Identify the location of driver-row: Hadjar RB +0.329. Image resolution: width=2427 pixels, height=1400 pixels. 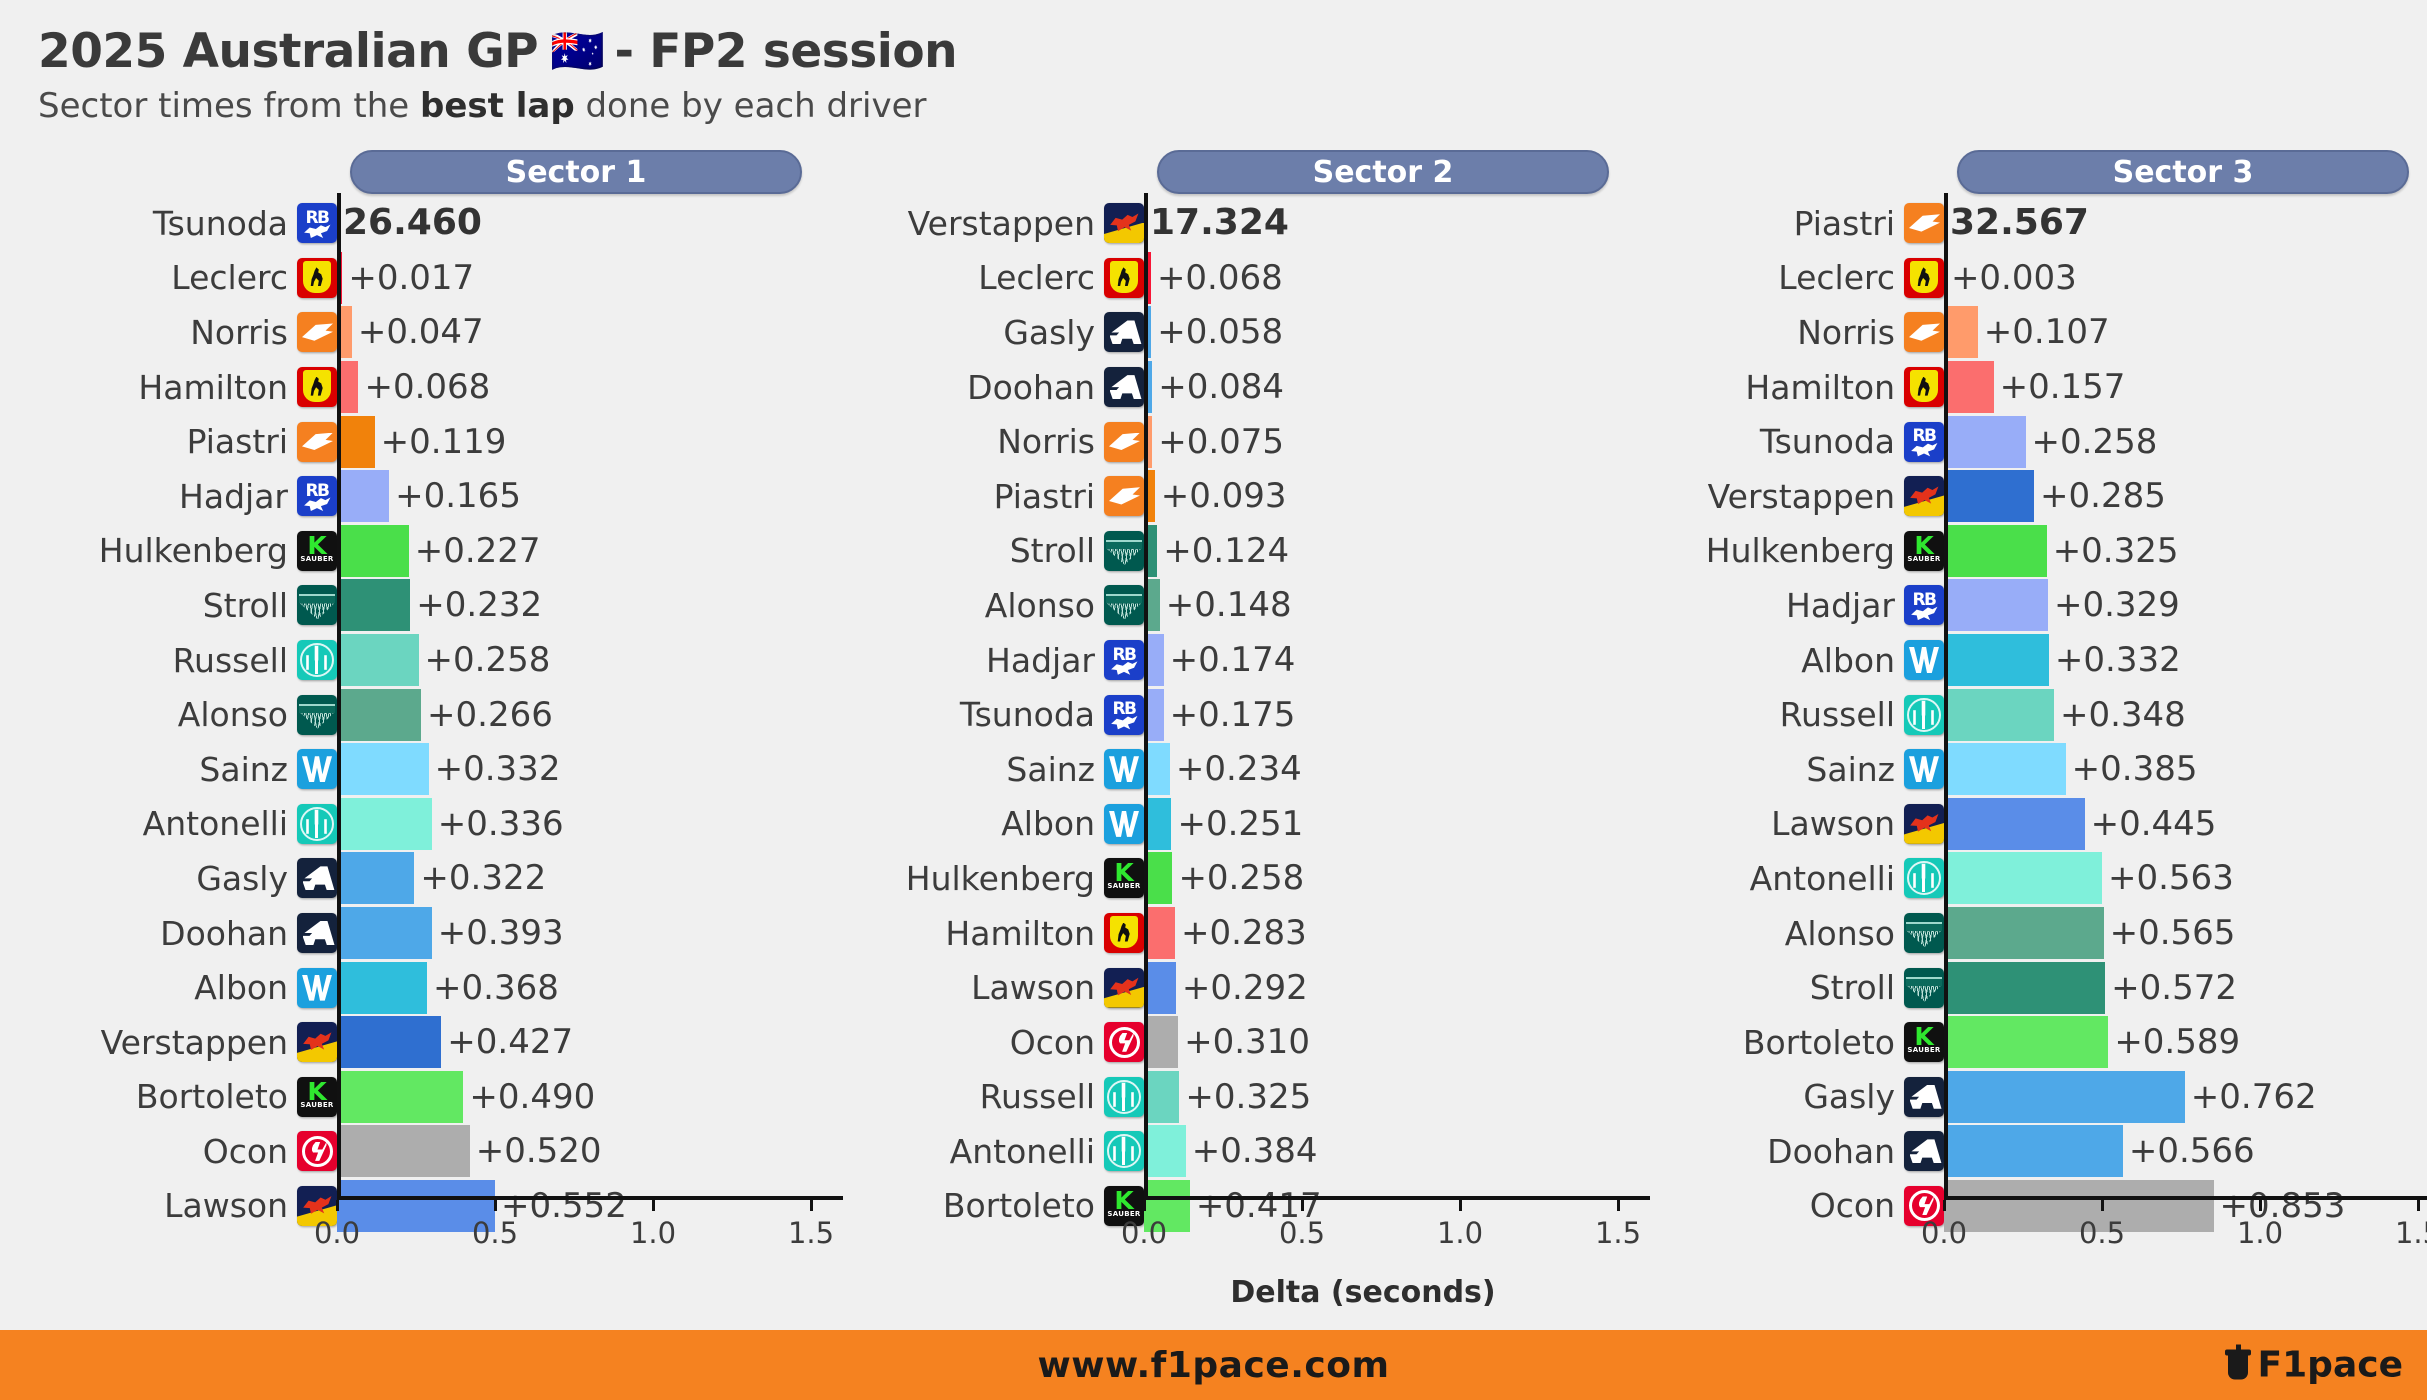
(2017, 605).